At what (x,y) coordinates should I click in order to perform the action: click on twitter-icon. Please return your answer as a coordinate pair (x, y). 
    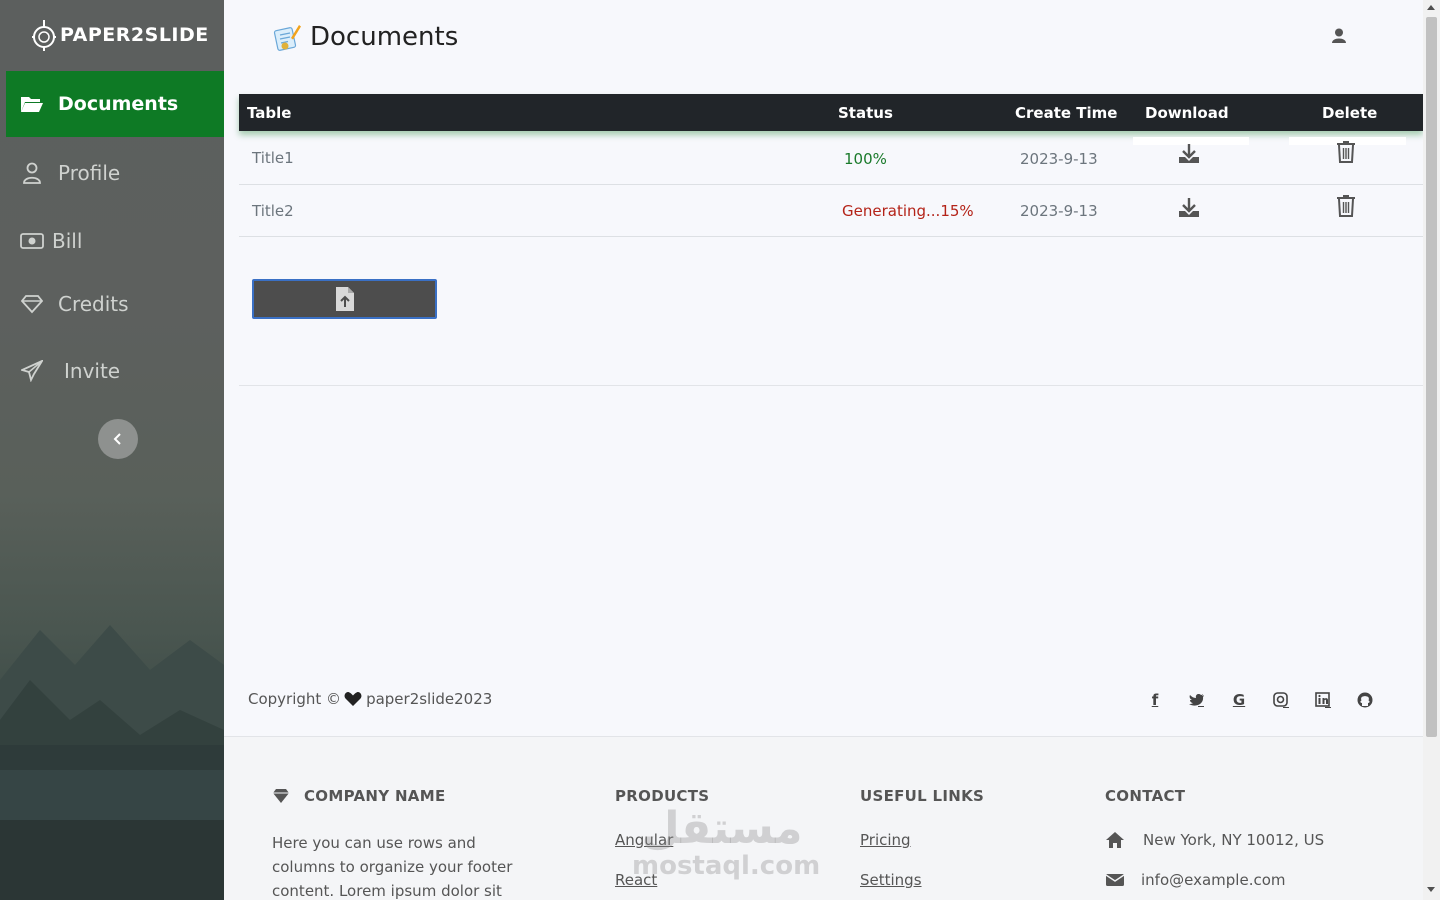
    Looking at the image, I should click on (1197, 700).